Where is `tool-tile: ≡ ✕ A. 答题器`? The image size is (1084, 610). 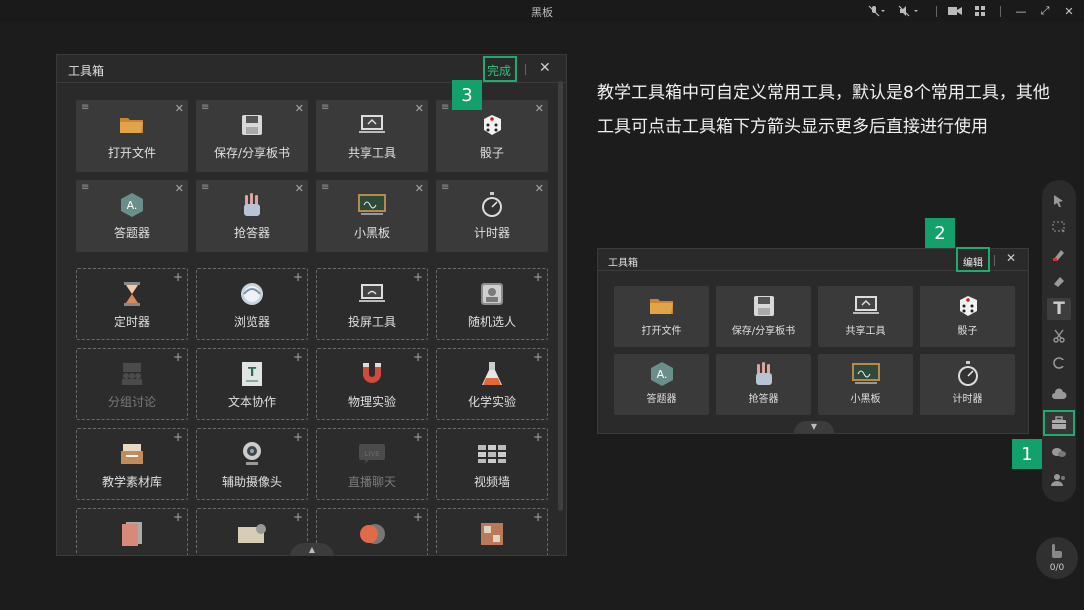
tool-tile: ≡ ✕ A. 答题器 is located at coordinates (132, 216).